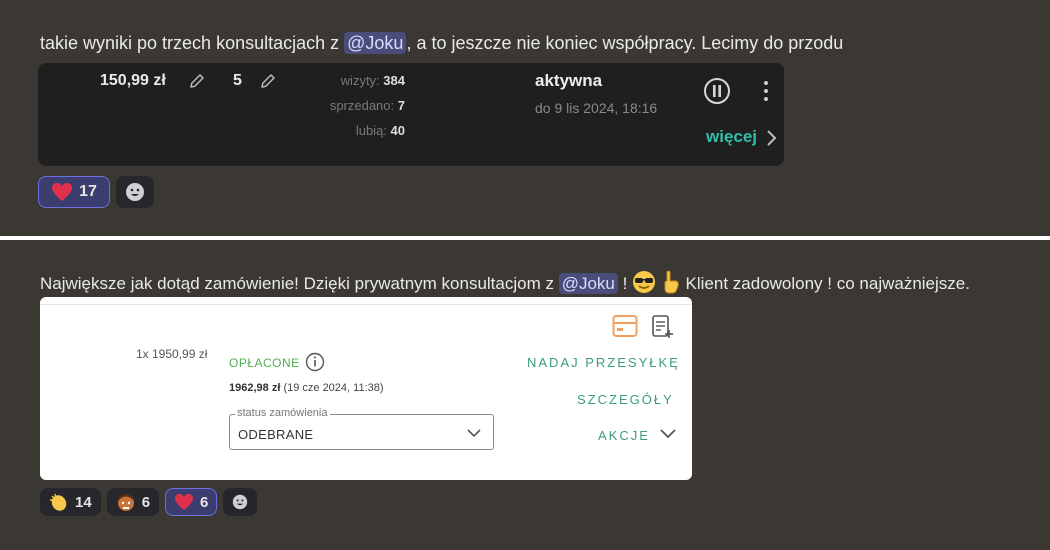 Image resolution: width=1050 pixels, height=550 pixels. I want to click on reaction-clap-count: 14, so click(83, 502).